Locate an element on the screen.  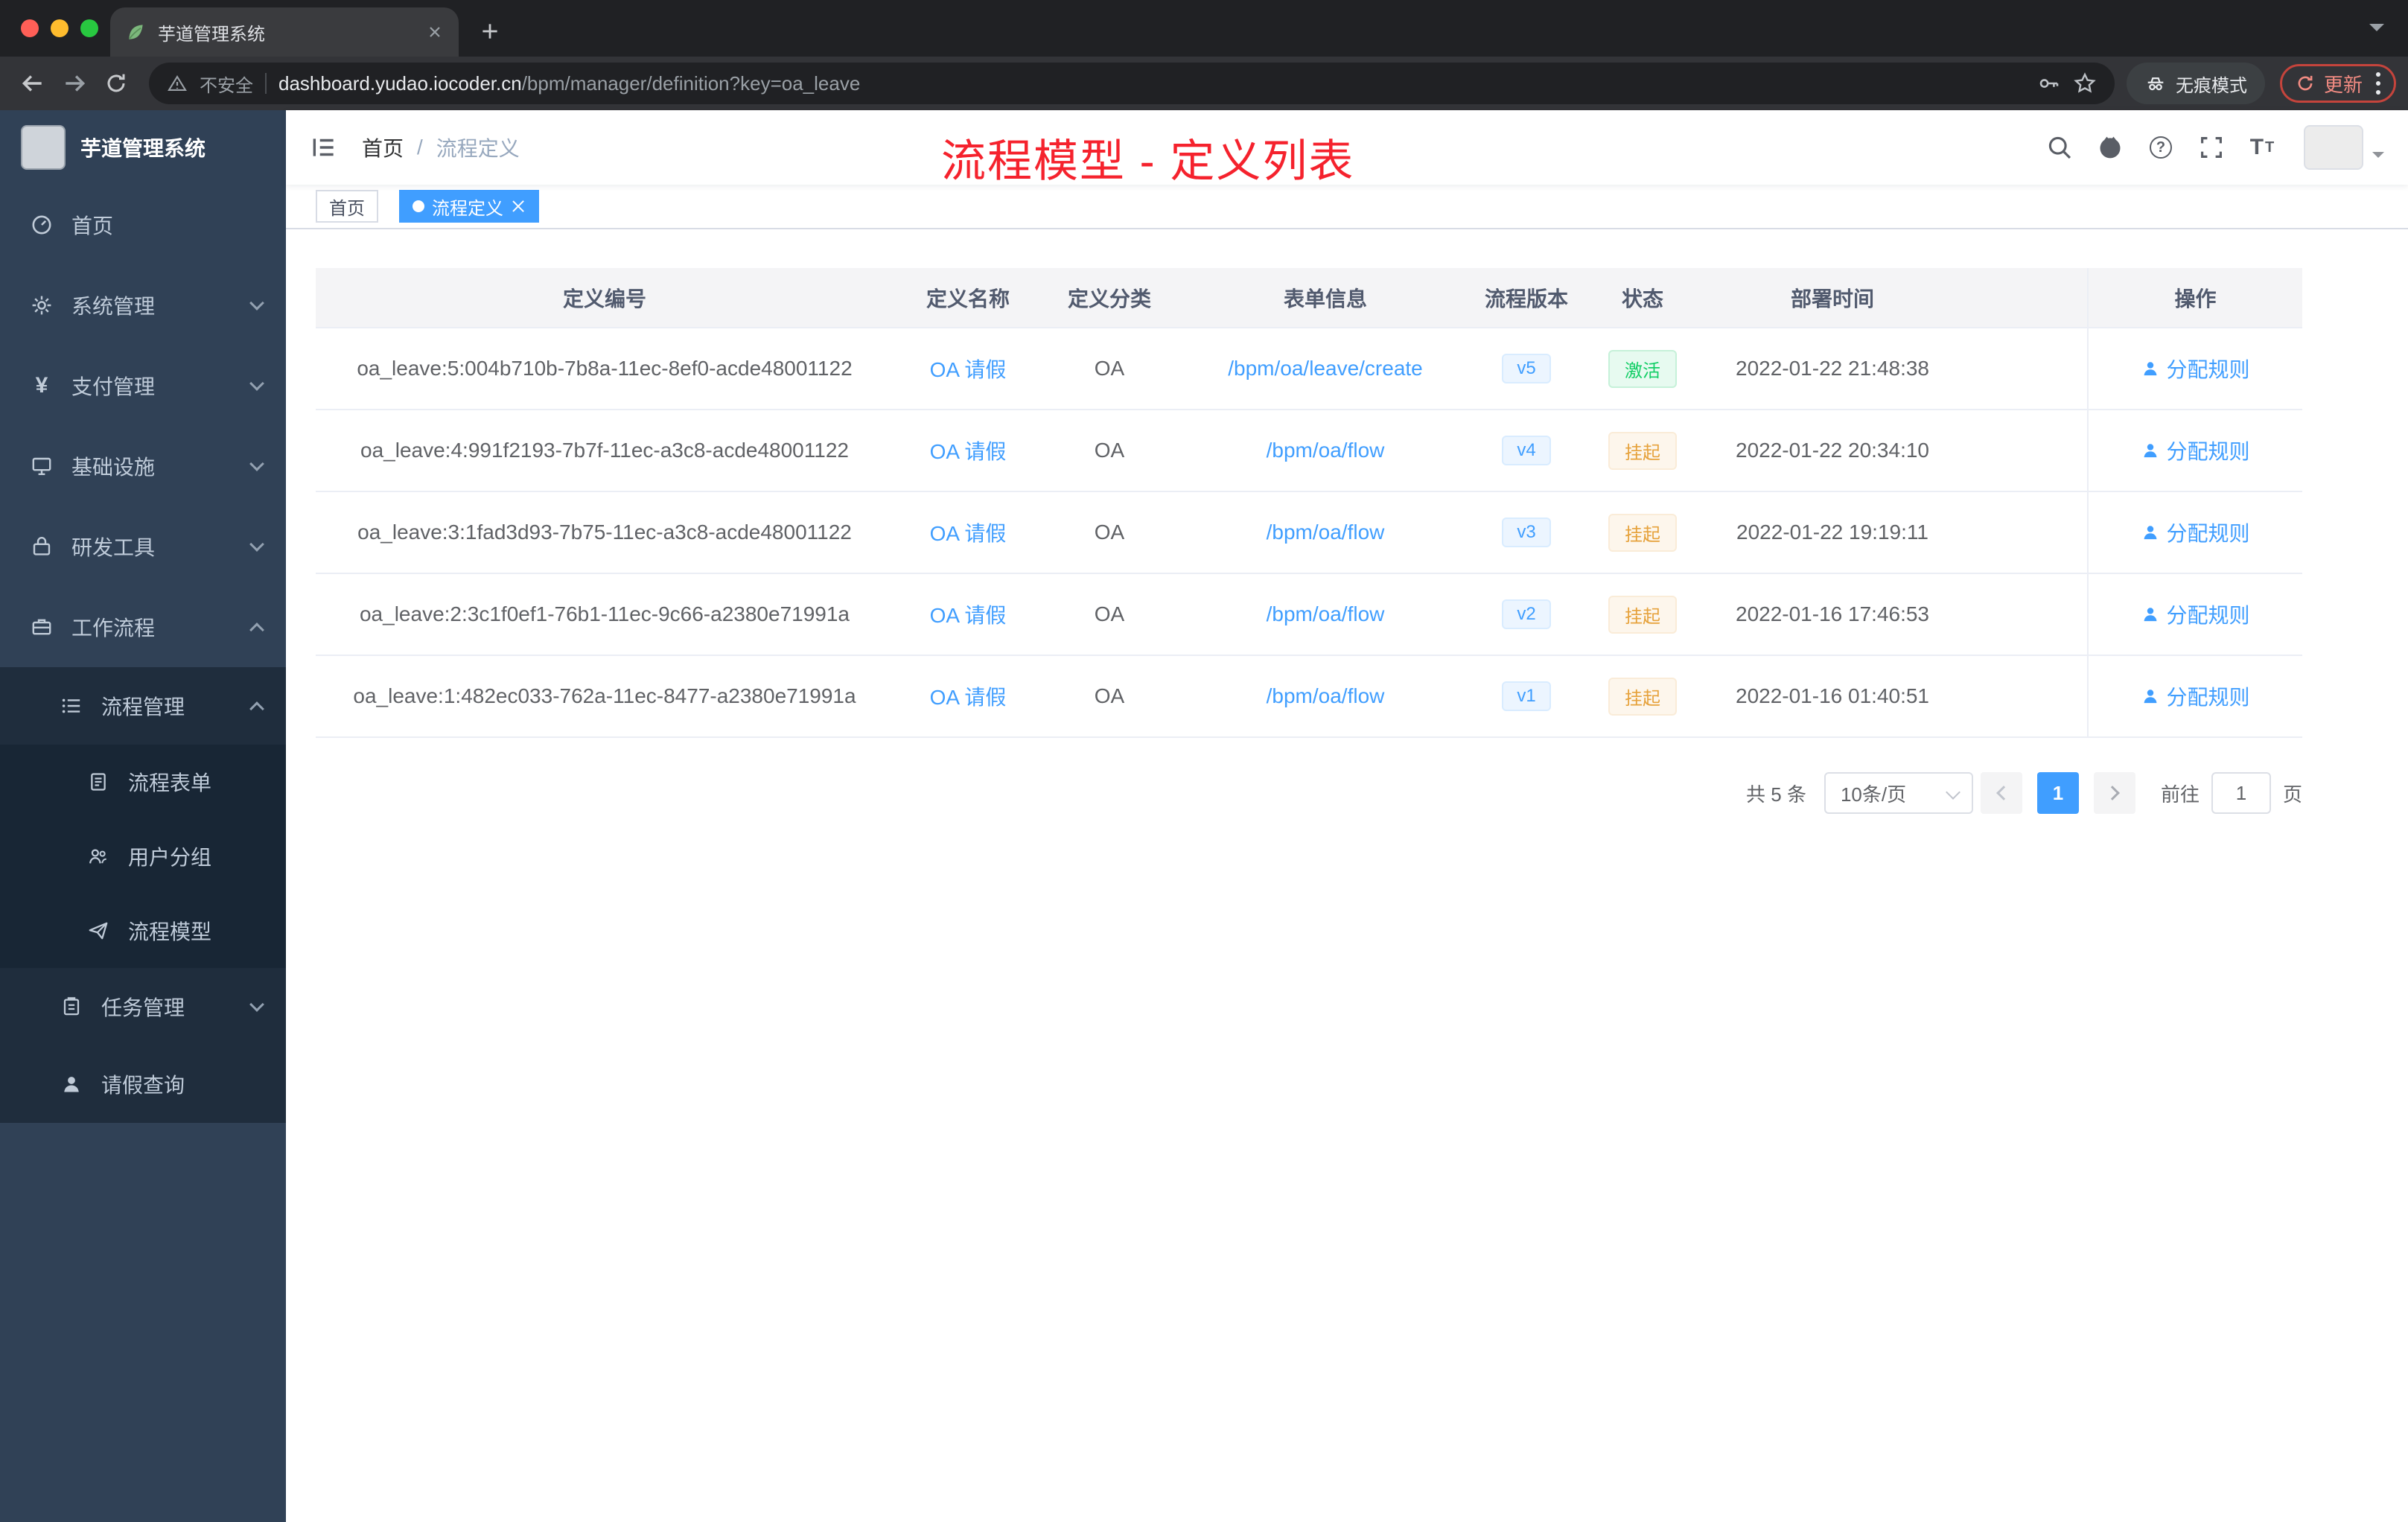
version-badge: v4 is located at coordinates (1526, 450).